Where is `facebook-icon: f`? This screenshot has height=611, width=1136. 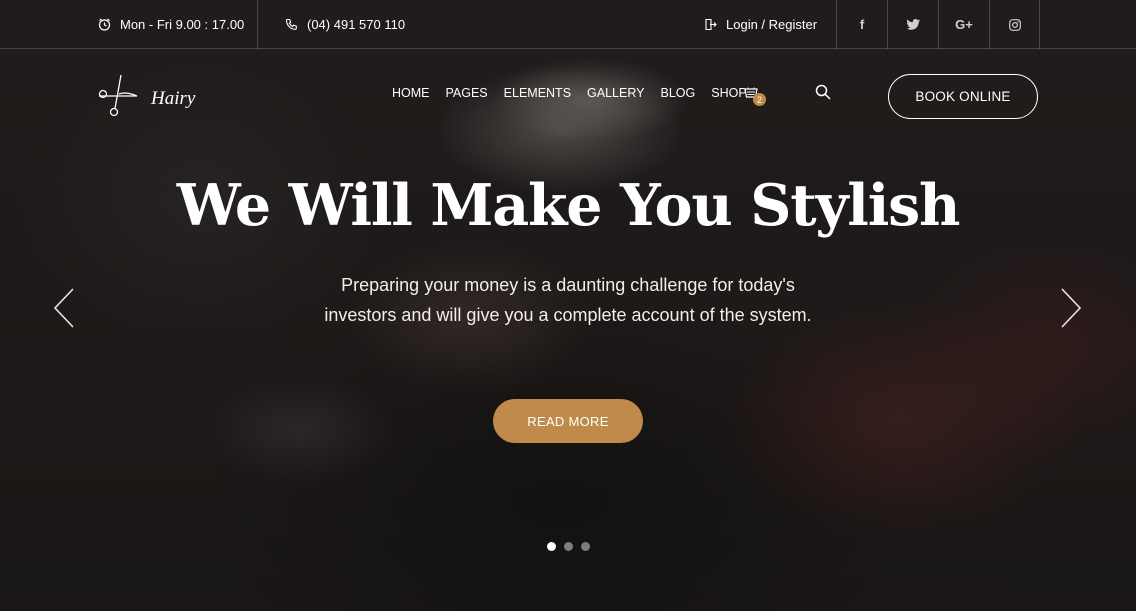 facebook-icon: f is located at coordinates (861, 24).